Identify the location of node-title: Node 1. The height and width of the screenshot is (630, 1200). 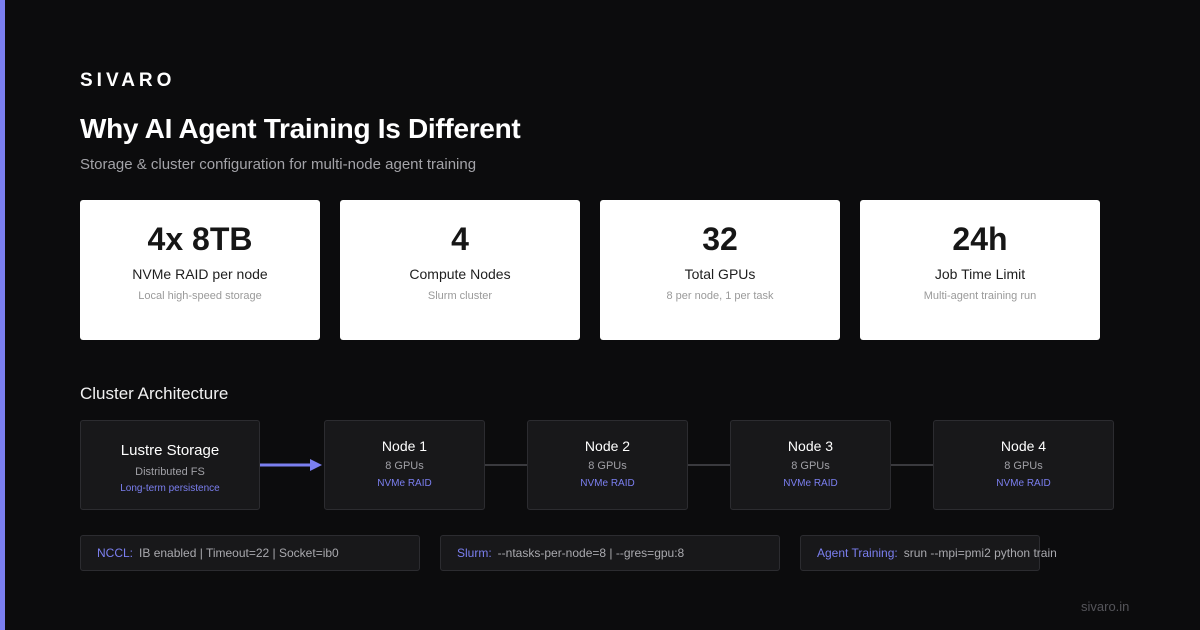
(404, 446).